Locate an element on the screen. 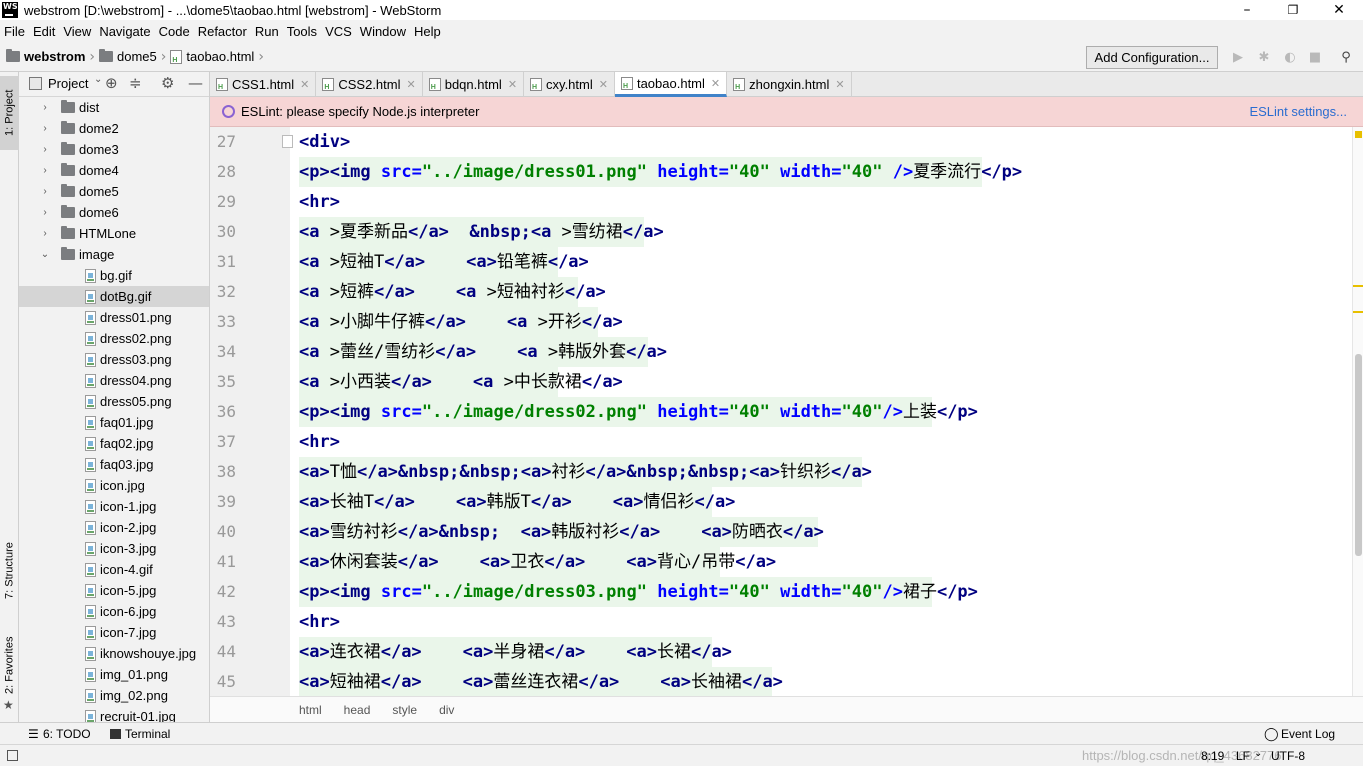 The width and height of the screenshot is (1363, 766). tree-file: icon.jpg is located at coordinates (114, 485).